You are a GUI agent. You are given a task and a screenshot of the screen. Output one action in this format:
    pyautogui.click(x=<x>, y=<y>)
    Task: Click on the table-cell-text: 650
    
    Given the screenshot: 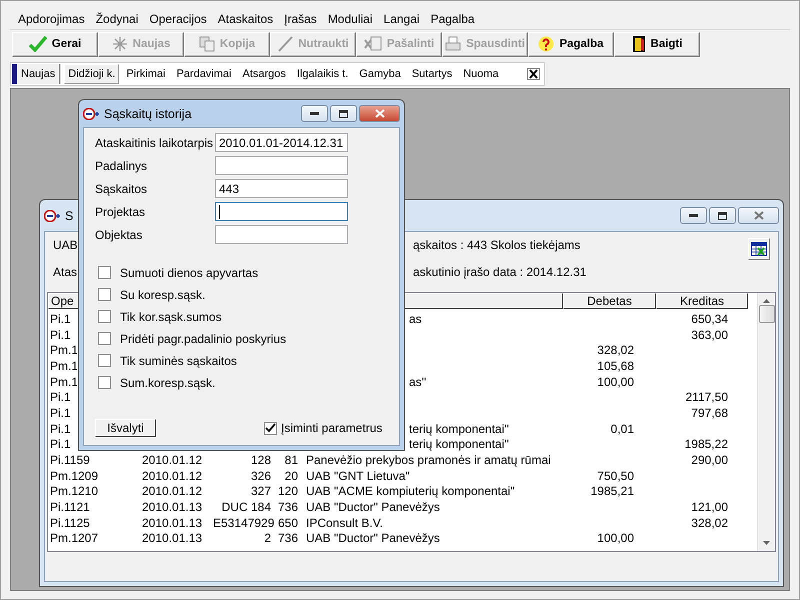 What is the action you would take?
    pyautogui.click(x=287, y=523)
    